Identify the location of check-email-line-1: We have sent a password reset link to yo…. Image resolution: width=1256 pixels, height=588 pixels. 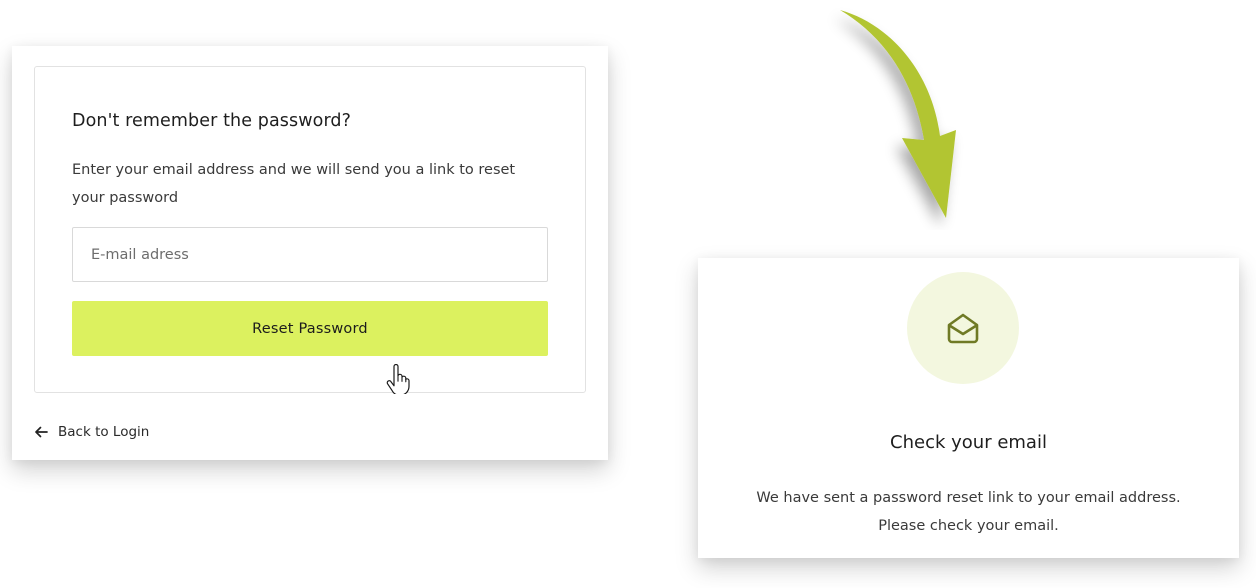
(968, 498).